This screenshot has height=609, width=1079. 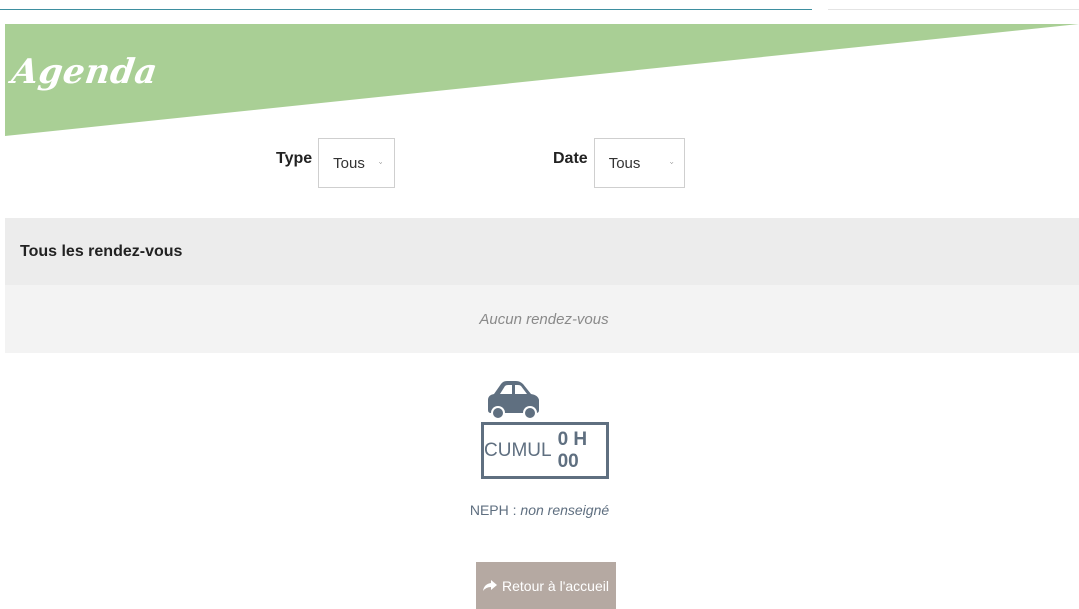 What do you see at coordinates (101, 251) in the screenshot?
I see `appointments-title: Tous les rendez-vous` at bounding box center [101, 251].